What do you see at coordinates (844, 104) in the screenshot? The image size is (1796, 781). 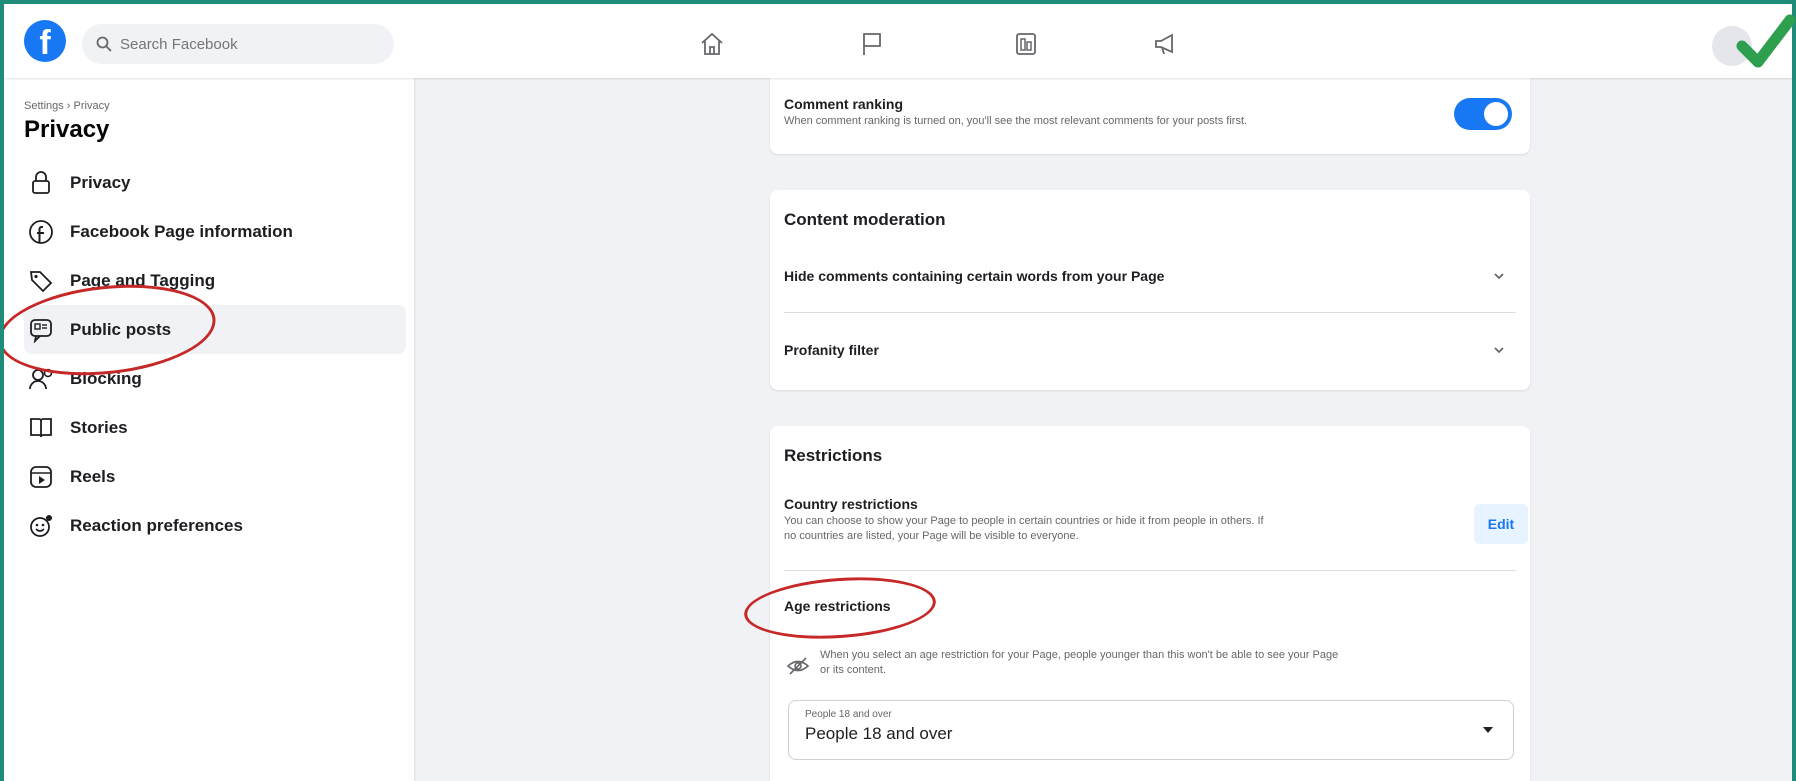 I see `comment-ranking-title: Comment ranking` at bounding box center [844, 104].